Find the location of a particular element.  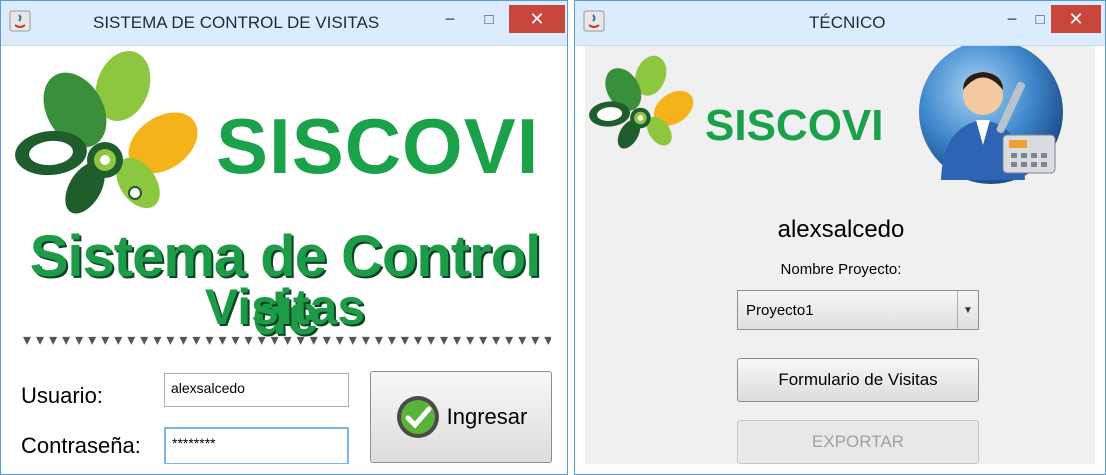

chevron-down-icon: ▼ is located at coordinates (967, 310).